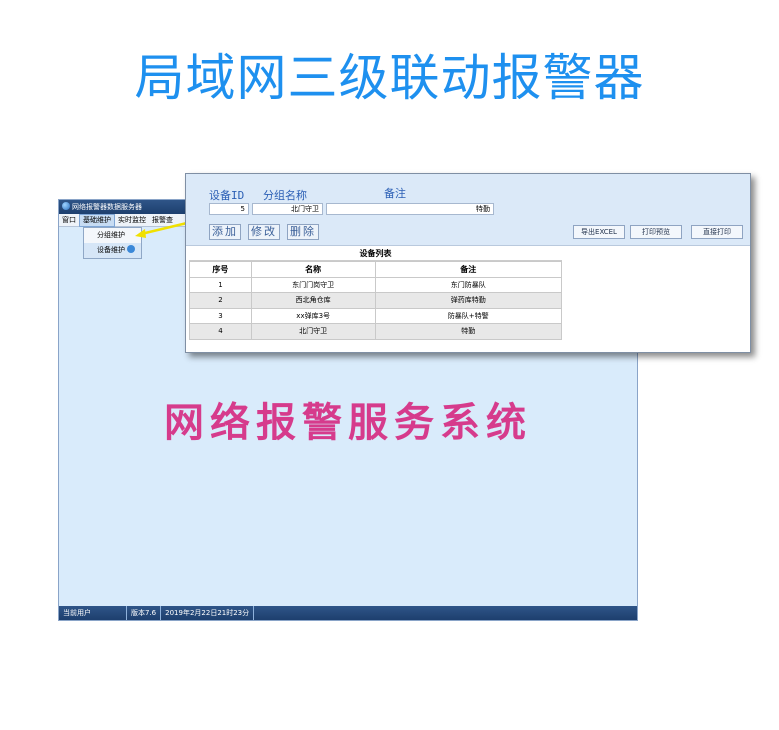 The width and height of the screenshot is (779, 730). What do you see at coordinates (220, 331) in the screenshot?
I see `cell-index: 4` at bounding box center [220, 331].